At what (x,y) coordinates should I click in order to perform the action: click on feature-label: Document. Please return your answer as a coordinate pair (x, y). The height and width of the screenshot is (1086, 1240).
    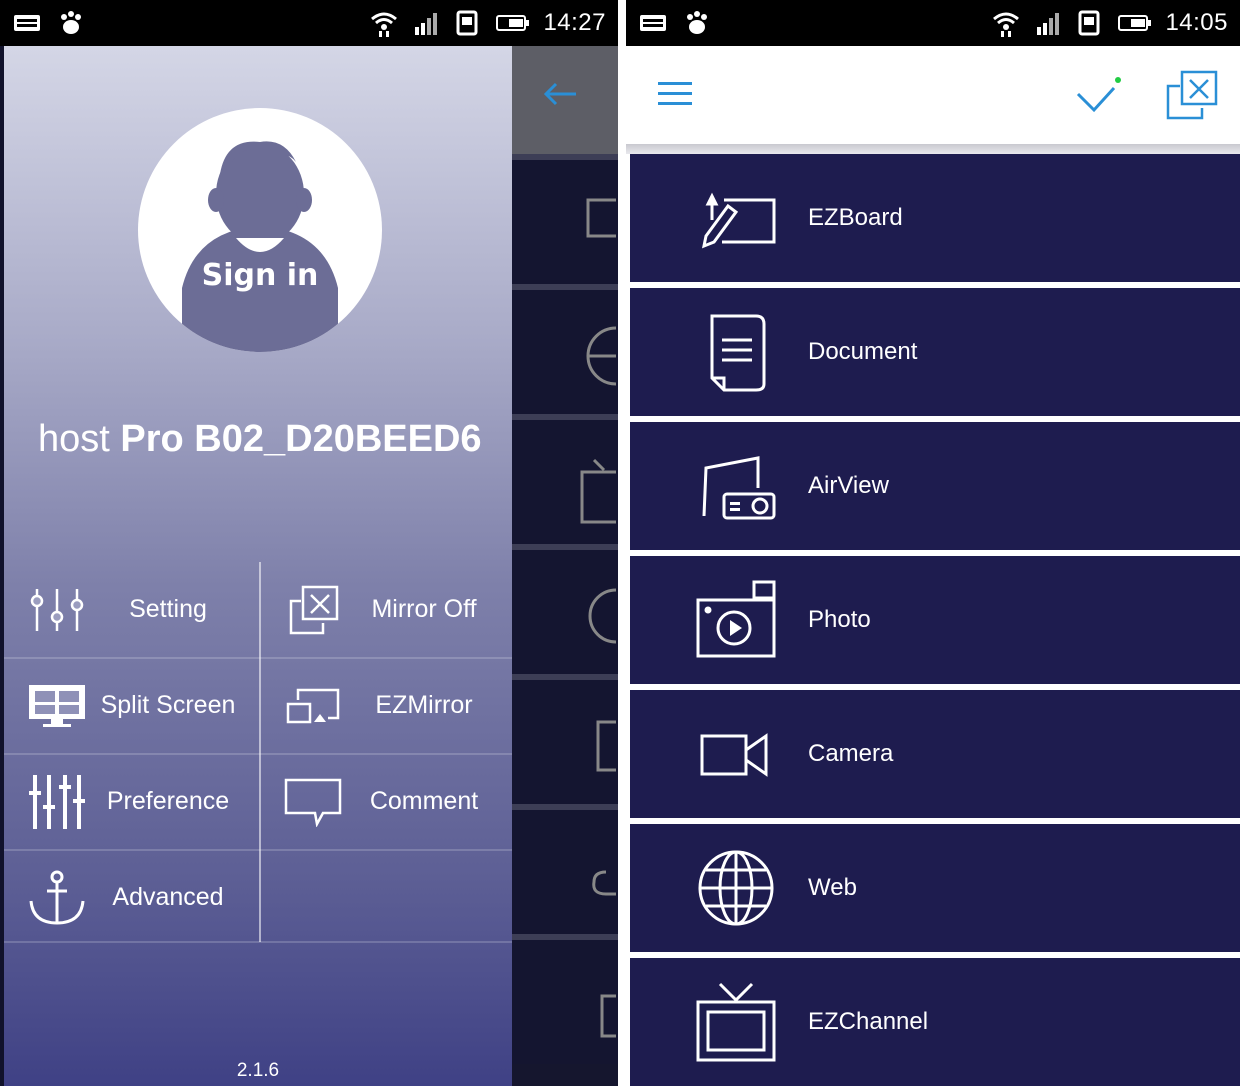
    Looking at the image, I should click on (863, 351).